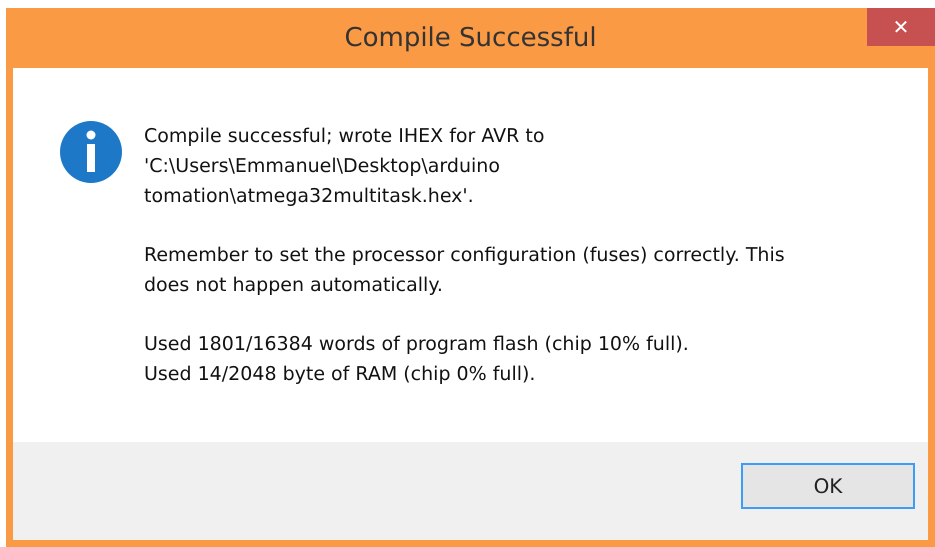 The image size is (935, 547). I want to click on window-title: Compile Successful, so click(470, 38).